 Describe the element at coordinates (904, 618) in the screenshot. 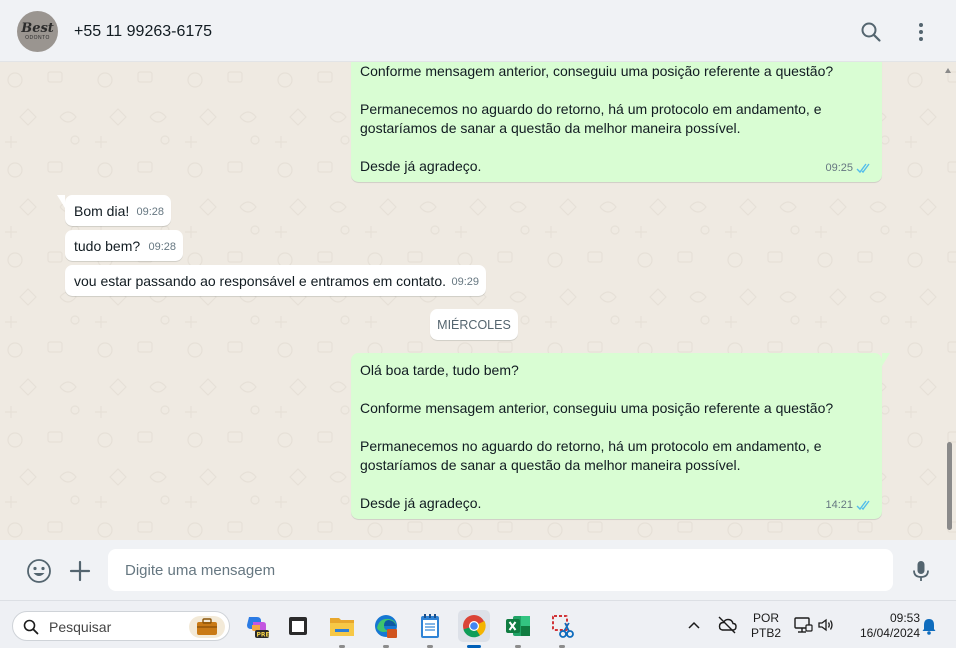

I see `clock-time: 09:53` at that location.